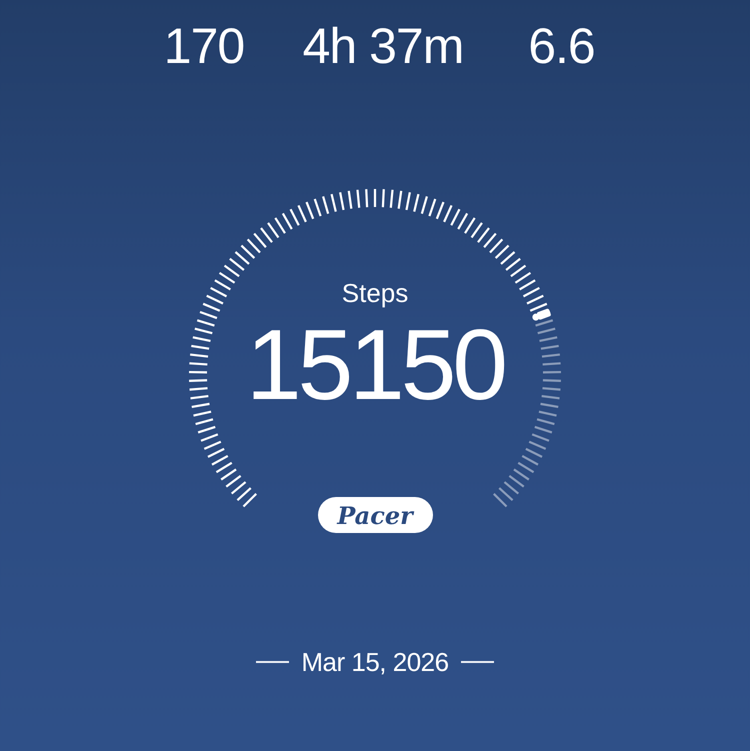 The width and height of the screenshot is (750, 751). What do you see at coordinates (375, 515) in the screenshot?
I see `logo: Pacer` at bounding box center [375, 515].